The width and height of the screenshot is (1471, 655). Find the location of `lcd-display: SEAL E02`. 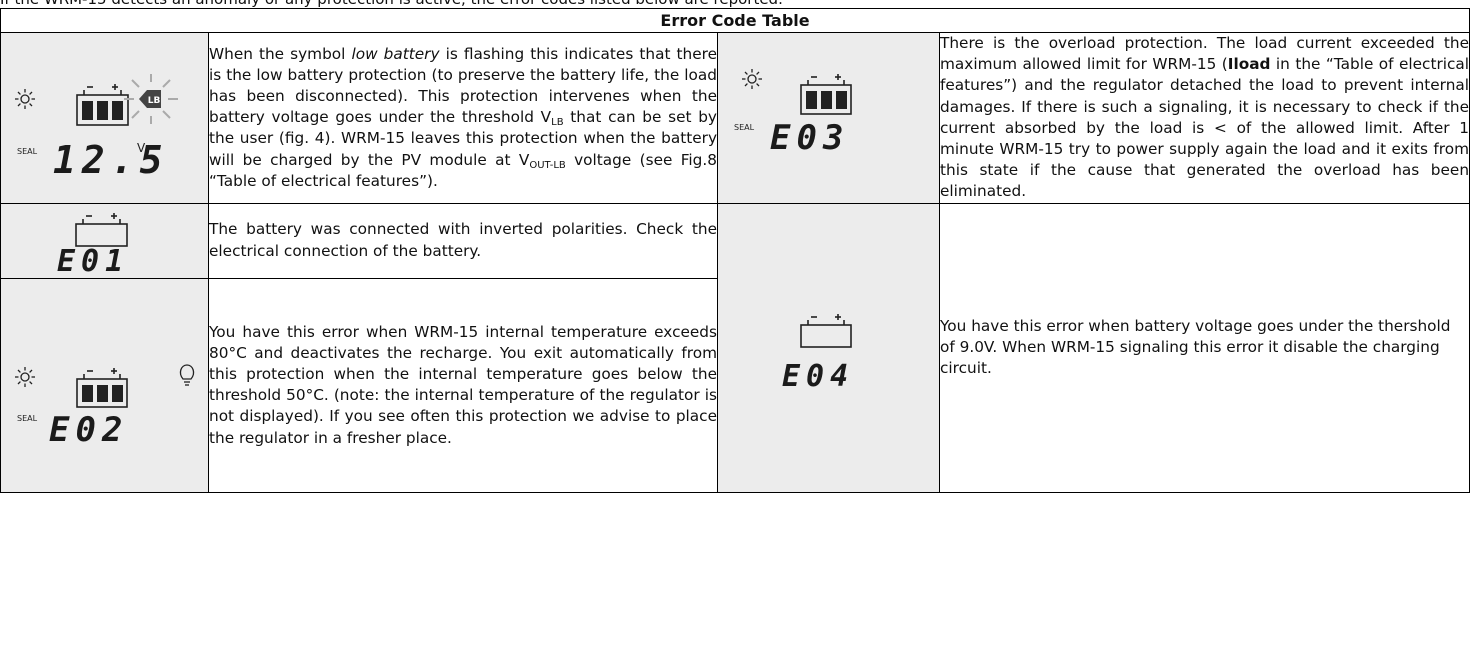

lcd-display: SEAL E02 is located at coordinates (105, 406).